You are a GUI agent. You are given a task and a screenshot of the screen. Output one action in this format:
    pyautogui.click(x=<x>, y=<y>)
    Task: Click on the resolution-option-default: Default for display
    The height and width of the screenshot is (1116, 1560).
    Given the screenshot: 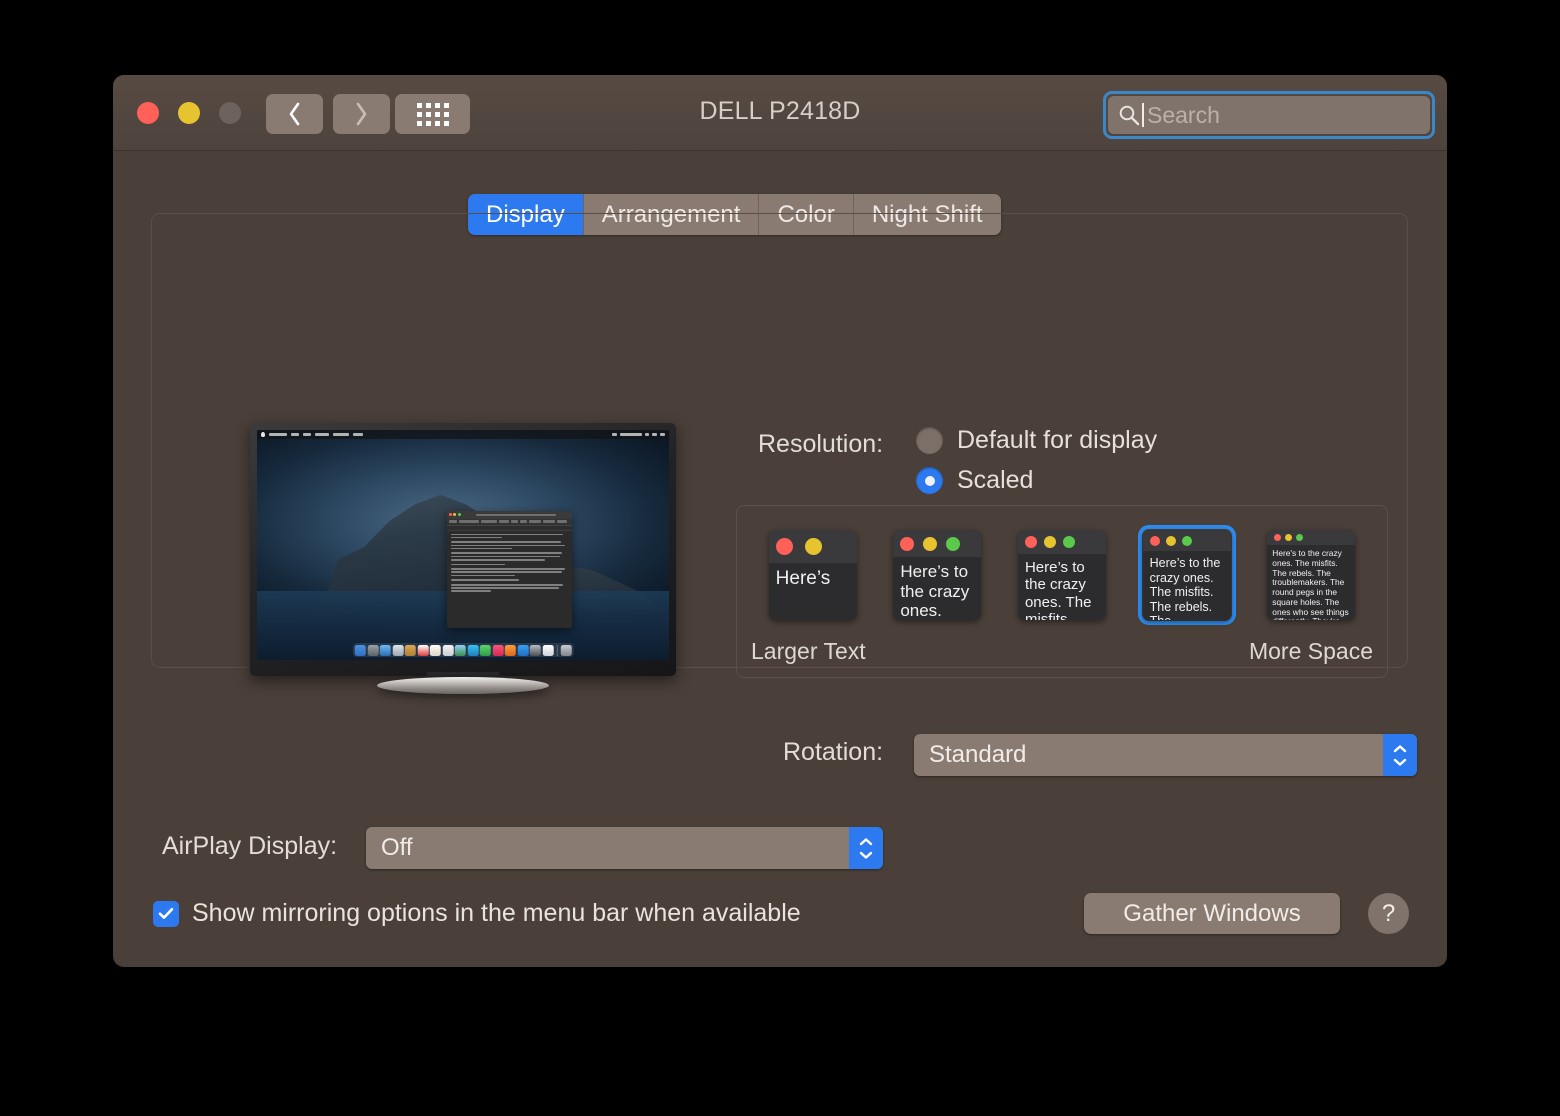 What is the action you would take?
    pyautogui.click(x=1036, y=440)
    